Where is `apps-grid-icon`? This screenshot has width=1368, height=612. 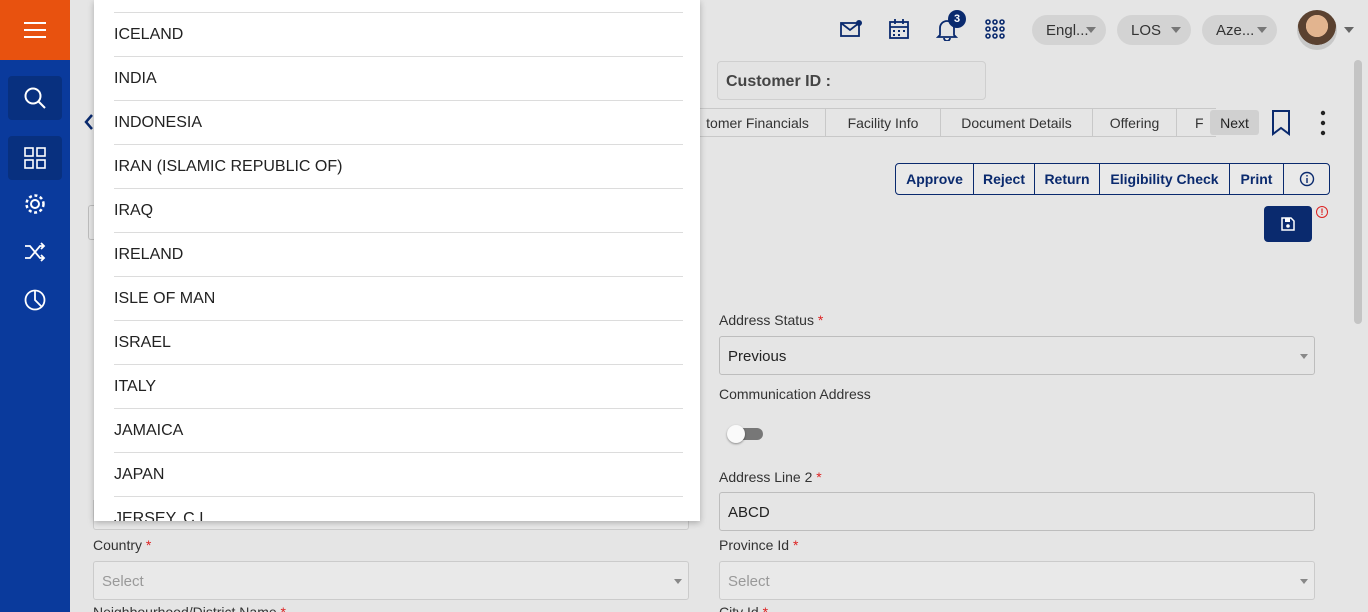
apps-grid-icon is located at coordinates (995, 29).